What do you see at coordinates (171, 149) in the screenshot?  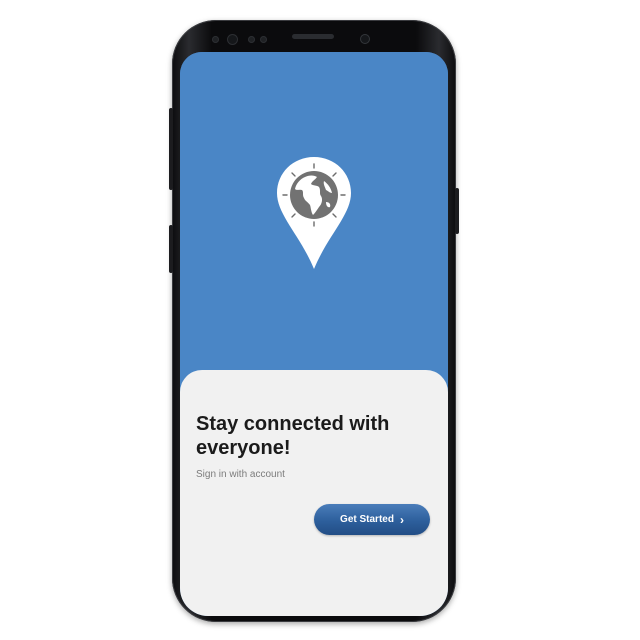 I see `volume-button` at bounding box center [171, 149].